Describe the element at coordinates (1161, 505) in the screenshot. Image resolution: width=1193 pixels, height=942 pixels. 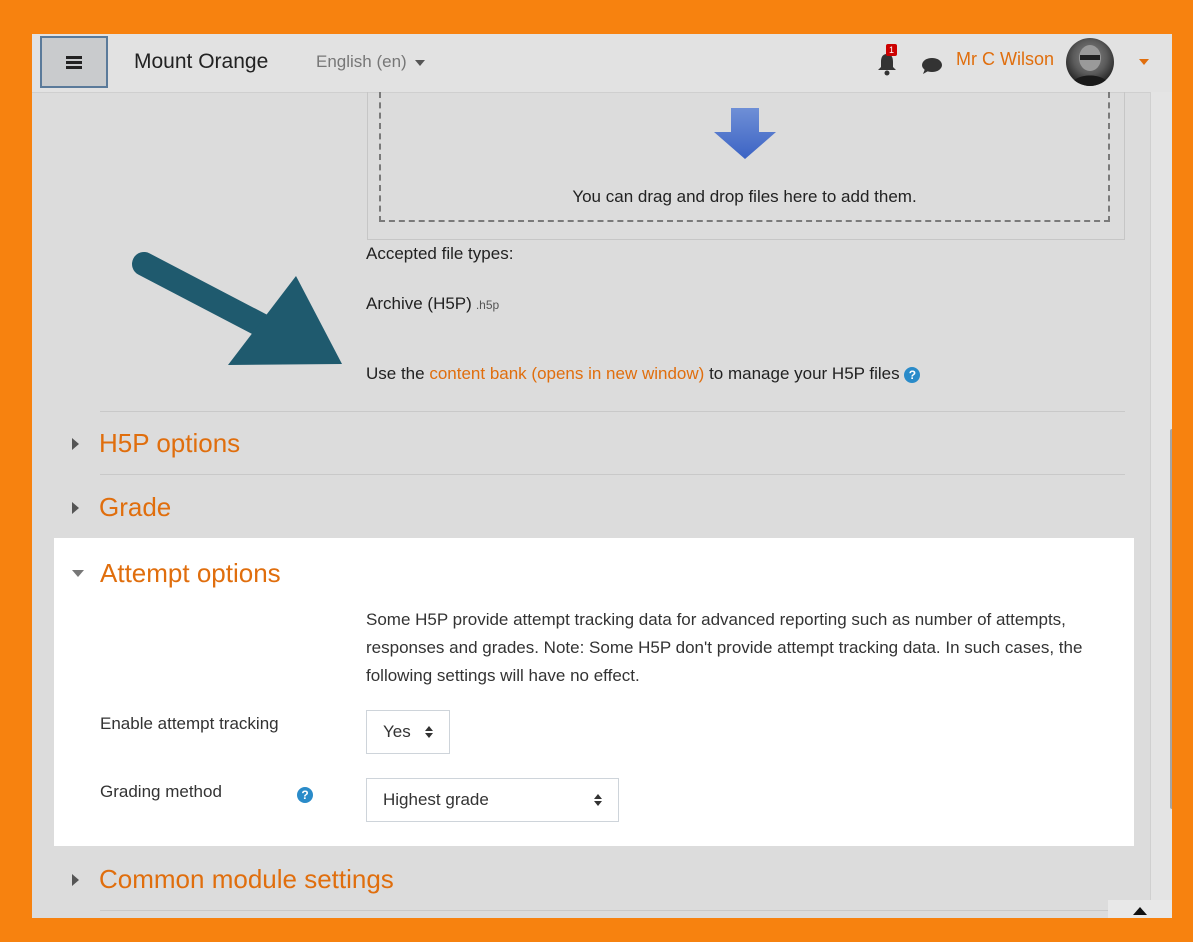
I see `scrollbar-track` at that location.